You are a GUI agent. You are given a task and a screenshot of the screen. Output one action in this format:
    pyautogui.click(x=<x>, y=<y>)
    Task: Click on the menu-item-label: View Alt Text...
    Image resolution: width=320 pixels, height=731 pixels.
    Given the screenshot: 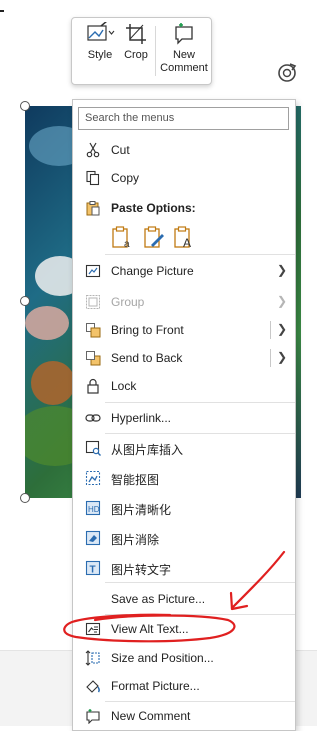 What is the action you would take?
    pyautogui.click(x=150, y=629)
    